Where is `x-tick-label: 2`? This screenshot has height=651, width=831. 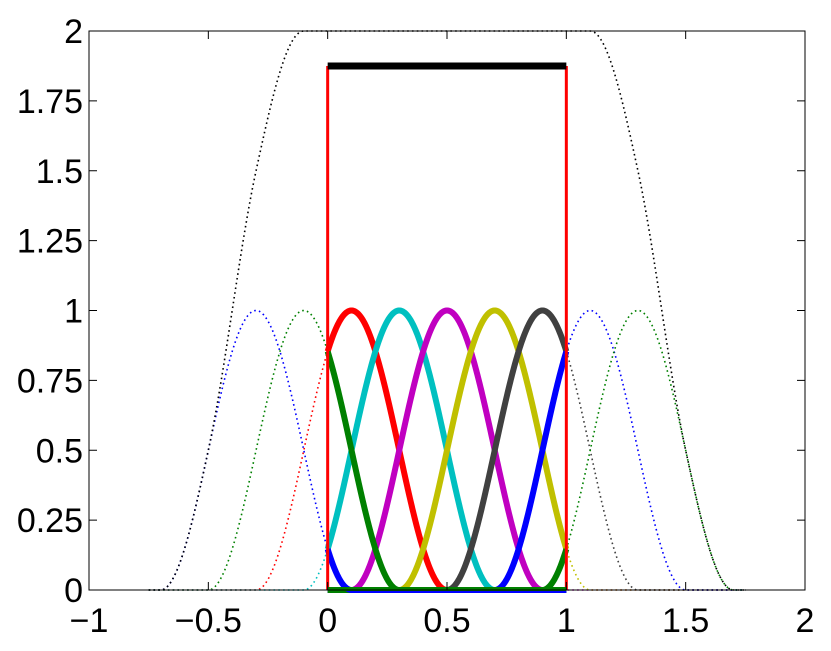
x-tick-label: 2 is located at coordinates (805, 621).